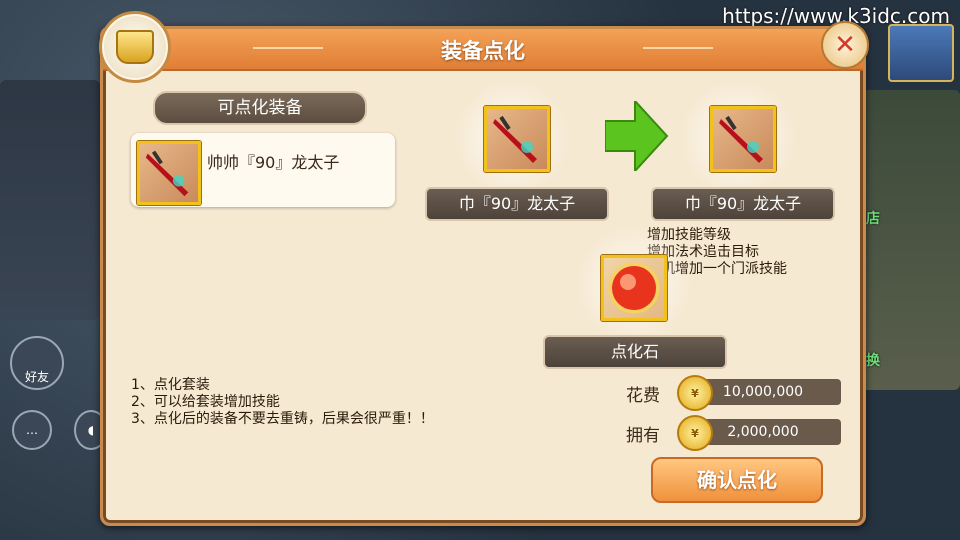  What do you see at coordinates (743, 204) in the screenshot?
I see `result-item-label: 巾『90』龙太子` at bounding box center [743, 204].